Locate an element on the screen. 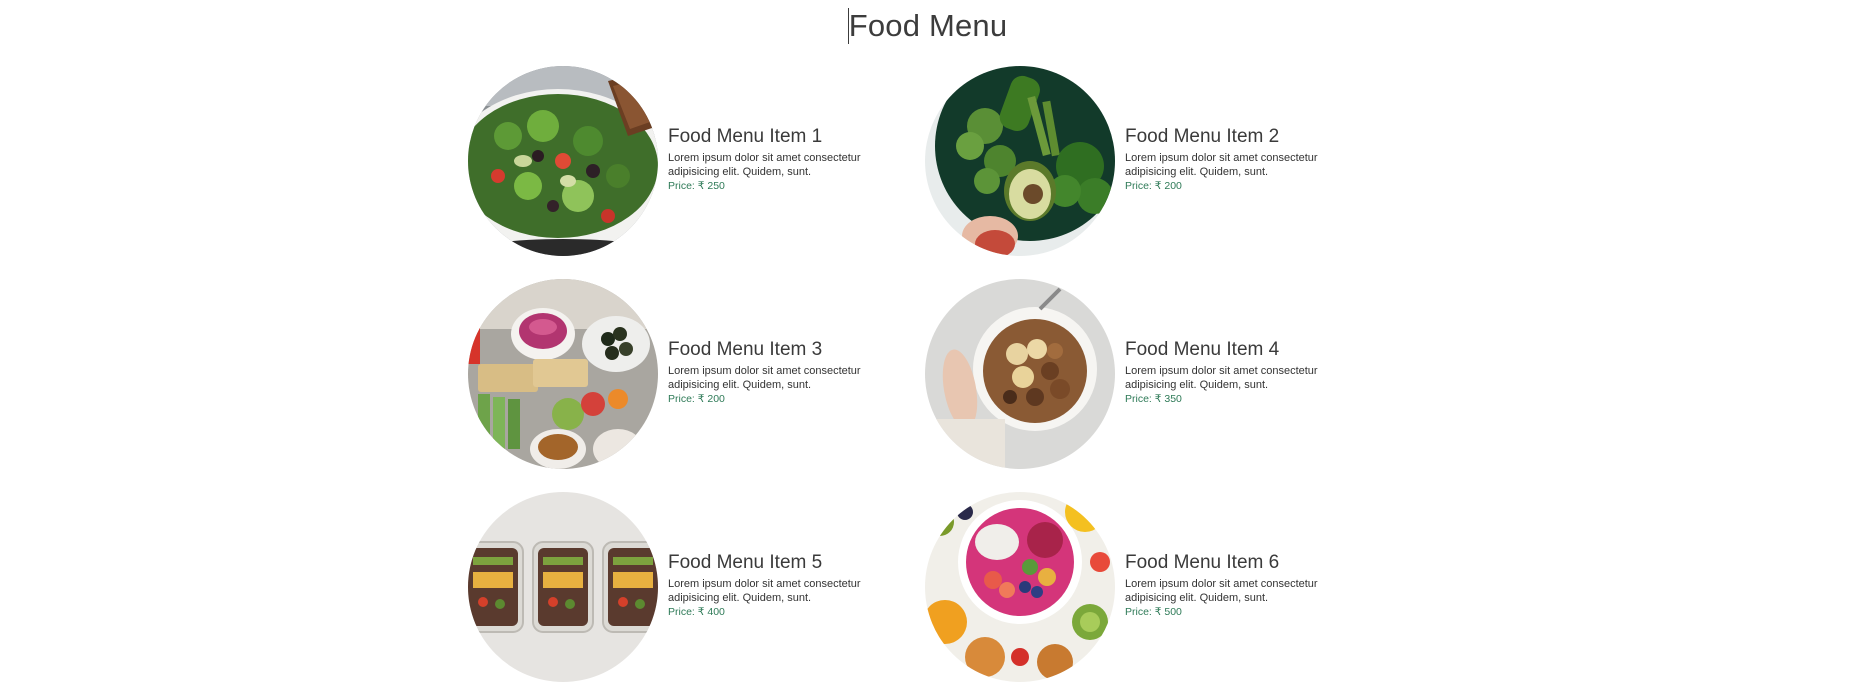 Image resolution: width=1855 pixels, height=685 pixels. menu-item-name: Food Menu Item 3 is located at coordinates (745, 349).